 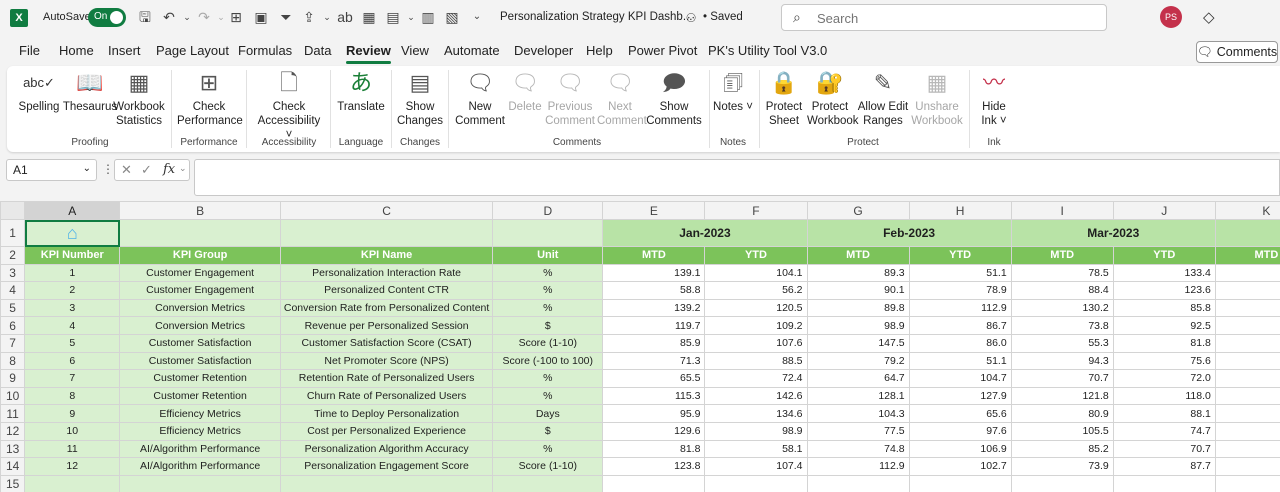 I want to click on check-accessibility-button: 🗋 Check Accessibility ˅, so click(x=289, y=106).